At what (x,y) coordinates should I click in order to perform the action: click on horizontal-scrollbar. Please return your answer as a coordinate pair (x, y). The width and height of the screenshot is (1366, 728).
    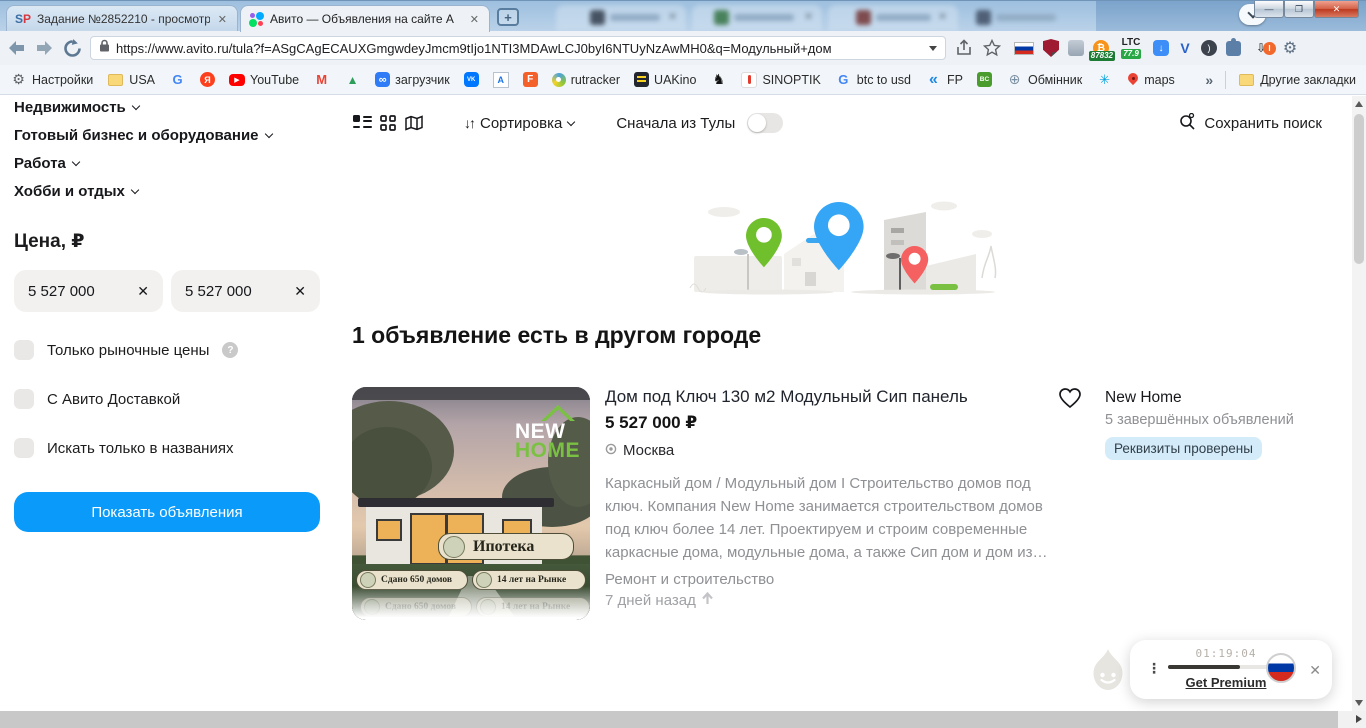
    Looking at the image, I should click on (683, 719).